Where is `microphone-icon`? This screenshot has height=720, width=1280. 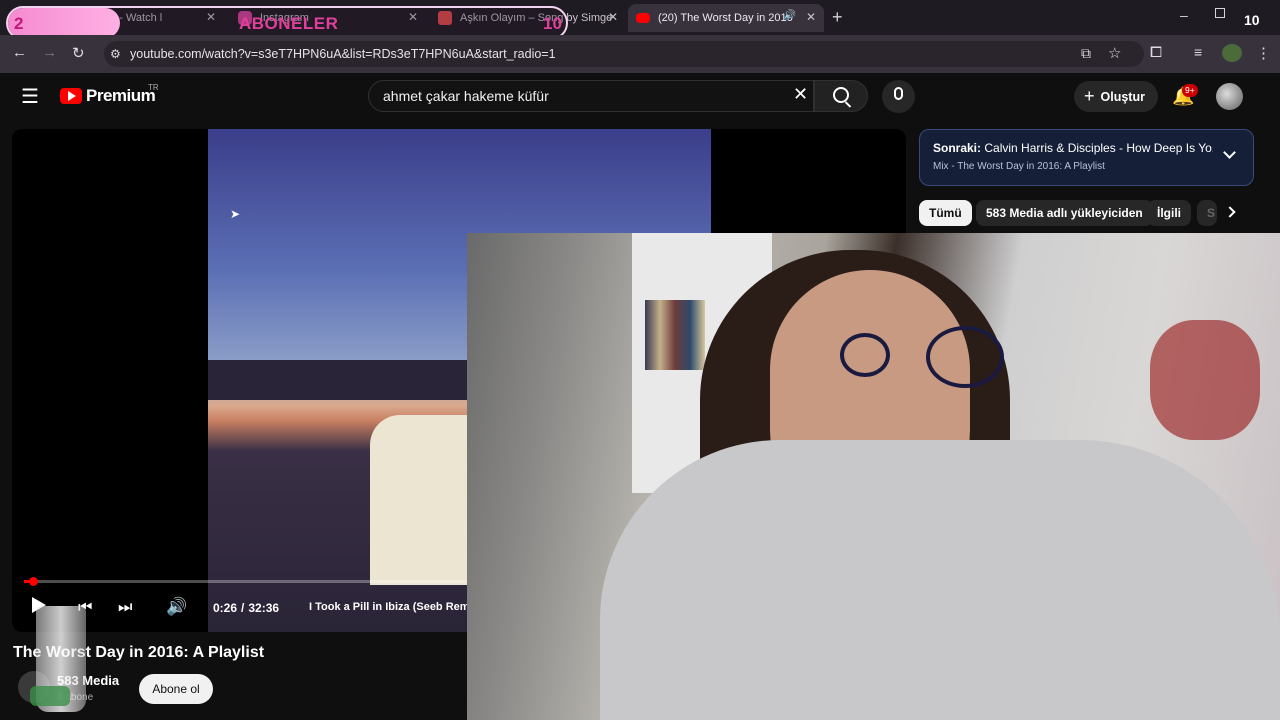 microphone-icon is located at coordinates (898, 93).